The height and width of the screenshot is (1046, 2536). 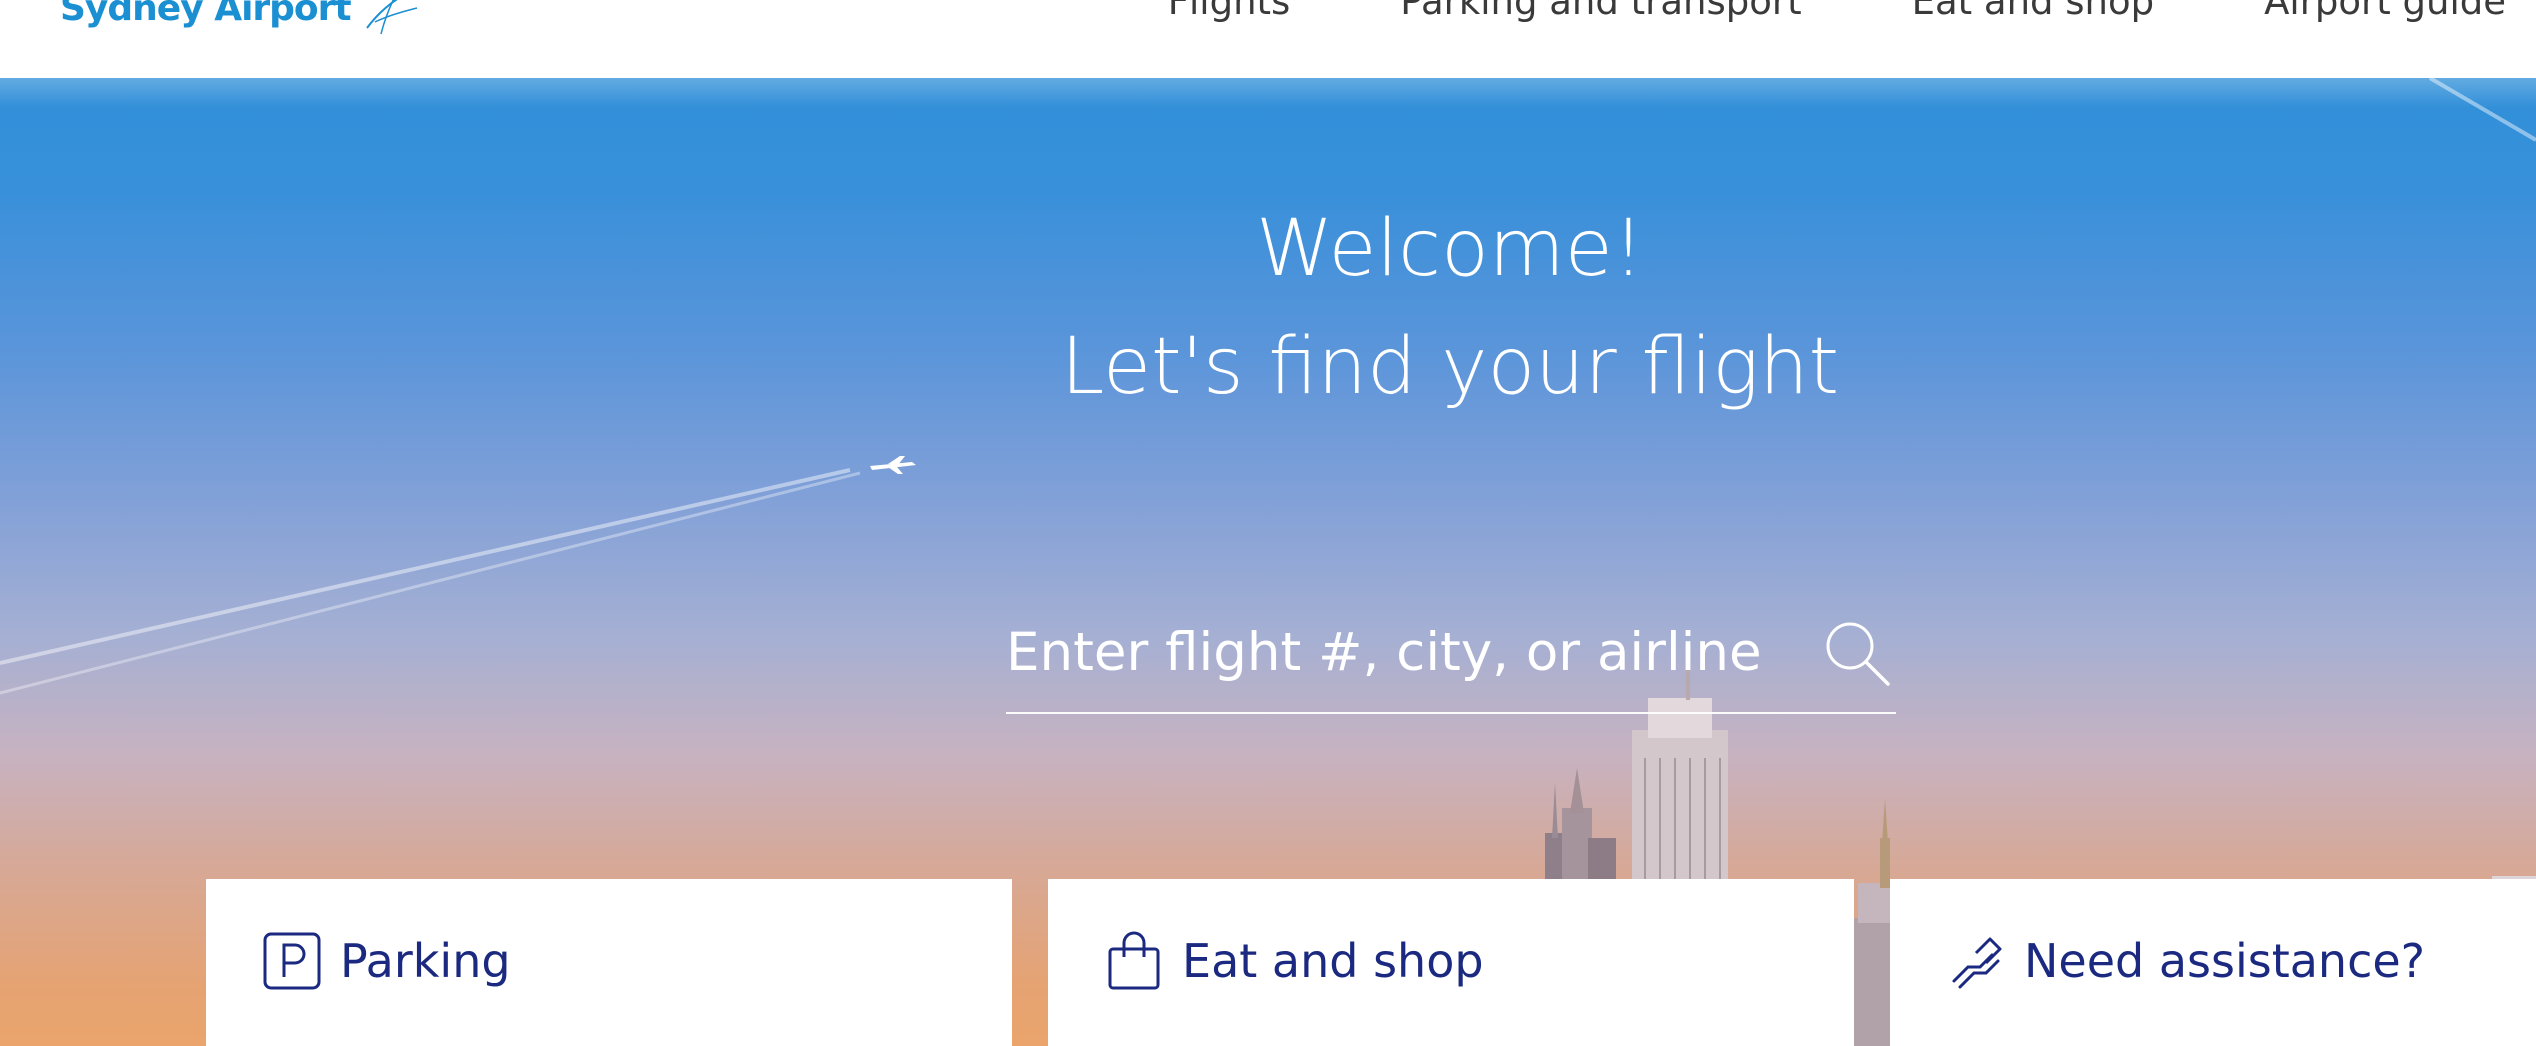 What do you see at coordinates (391, 17) in the screenshot?
I see `logo-mark-icon` at bounding box center [391, 17].